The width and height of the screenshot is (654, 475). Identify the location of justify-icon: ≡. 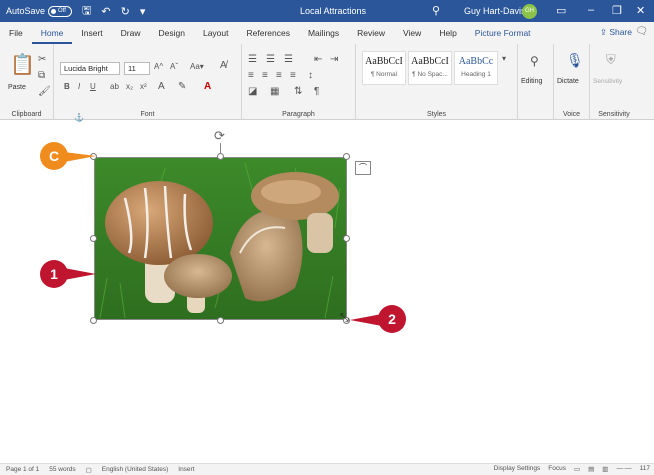
(293, 75).